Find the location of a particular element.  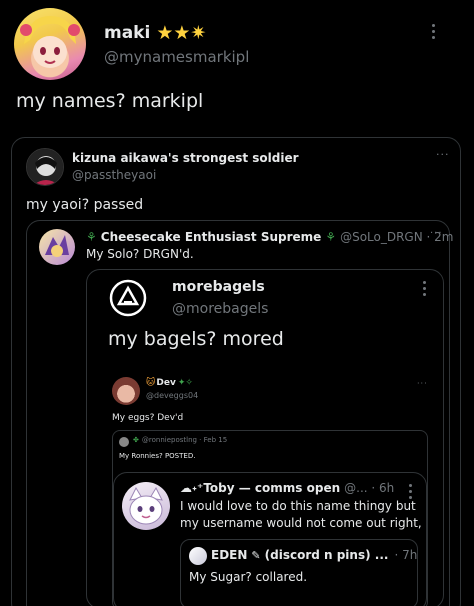

quote3-more-icon is located at coordinates (425, 290).